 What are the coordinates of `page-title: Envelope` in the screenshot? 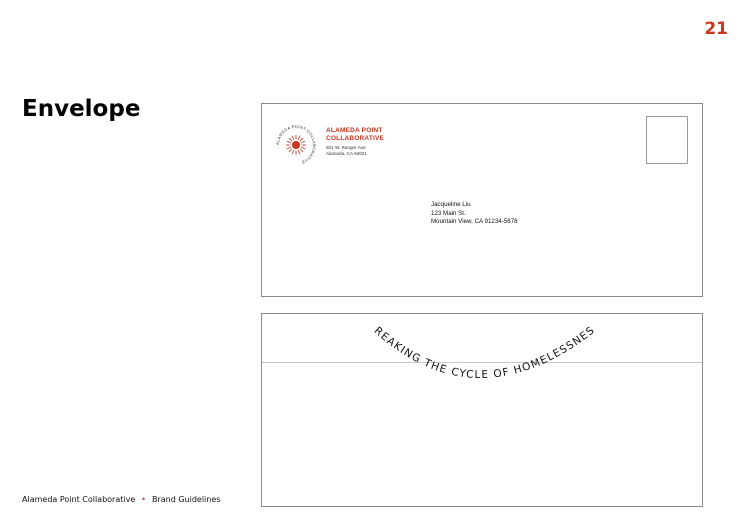 It's located at (81, 109).